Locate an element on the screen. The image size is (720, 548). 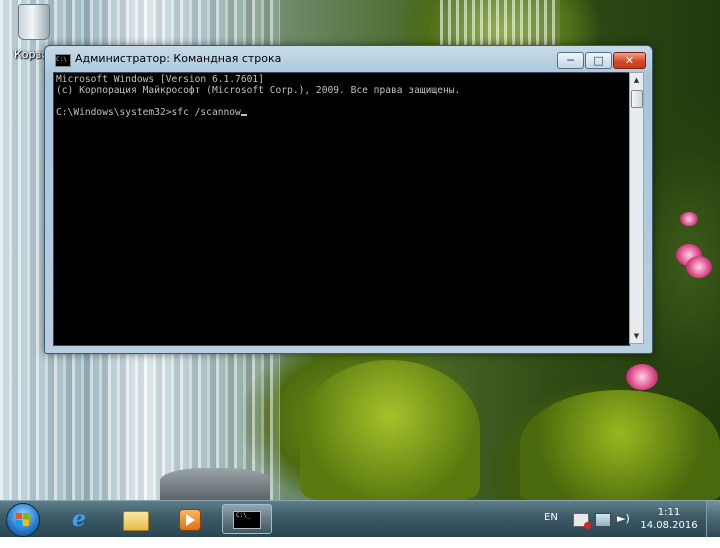
clock-time: 1:11 is located at coordinates (669, 512).